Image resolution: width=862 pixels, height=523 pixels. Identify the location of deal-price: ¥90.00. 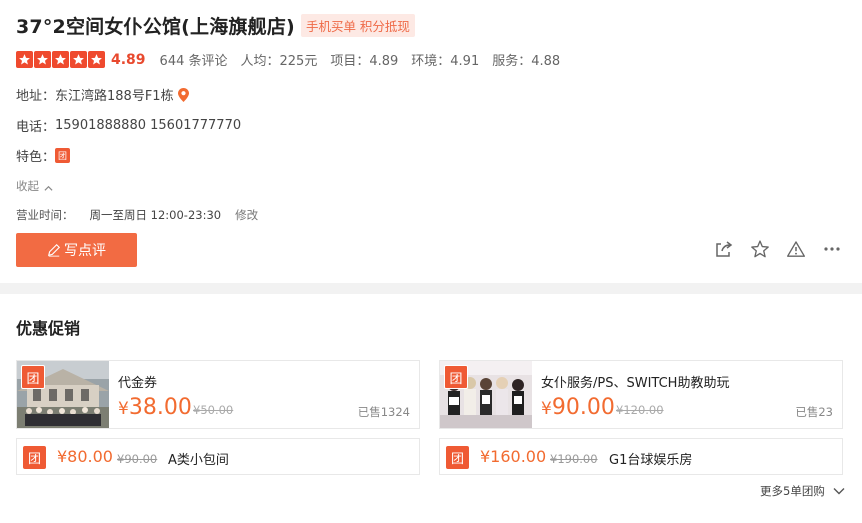
(578, 407).